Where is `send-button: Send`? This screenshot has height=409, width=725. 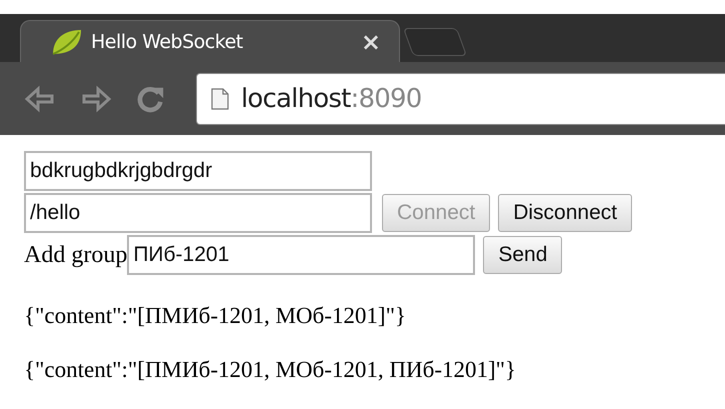 send-button: Send is located at coordinates (522, 255).